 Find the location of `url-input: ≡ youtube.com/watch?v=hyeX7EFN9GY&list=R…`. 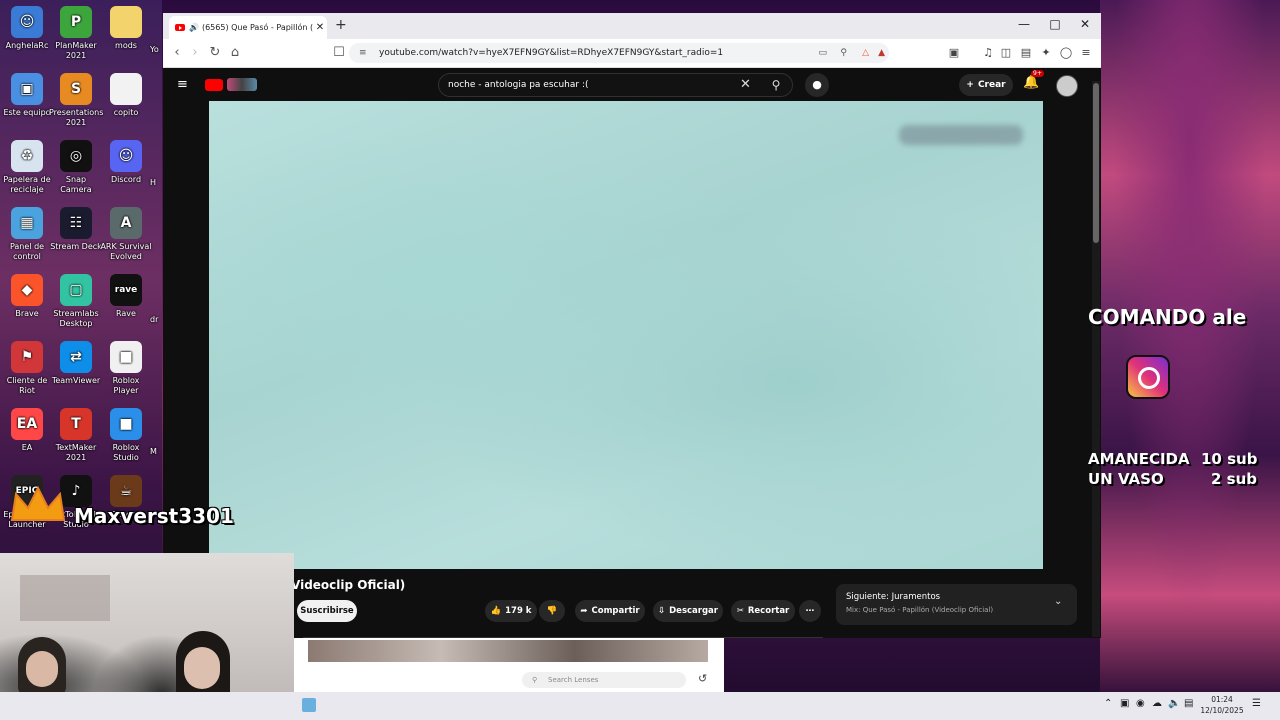

url-input: ≡ youtube.com/watch?v=hyeX7EFN9GY&list=R… is located at coordinates (619, 53).